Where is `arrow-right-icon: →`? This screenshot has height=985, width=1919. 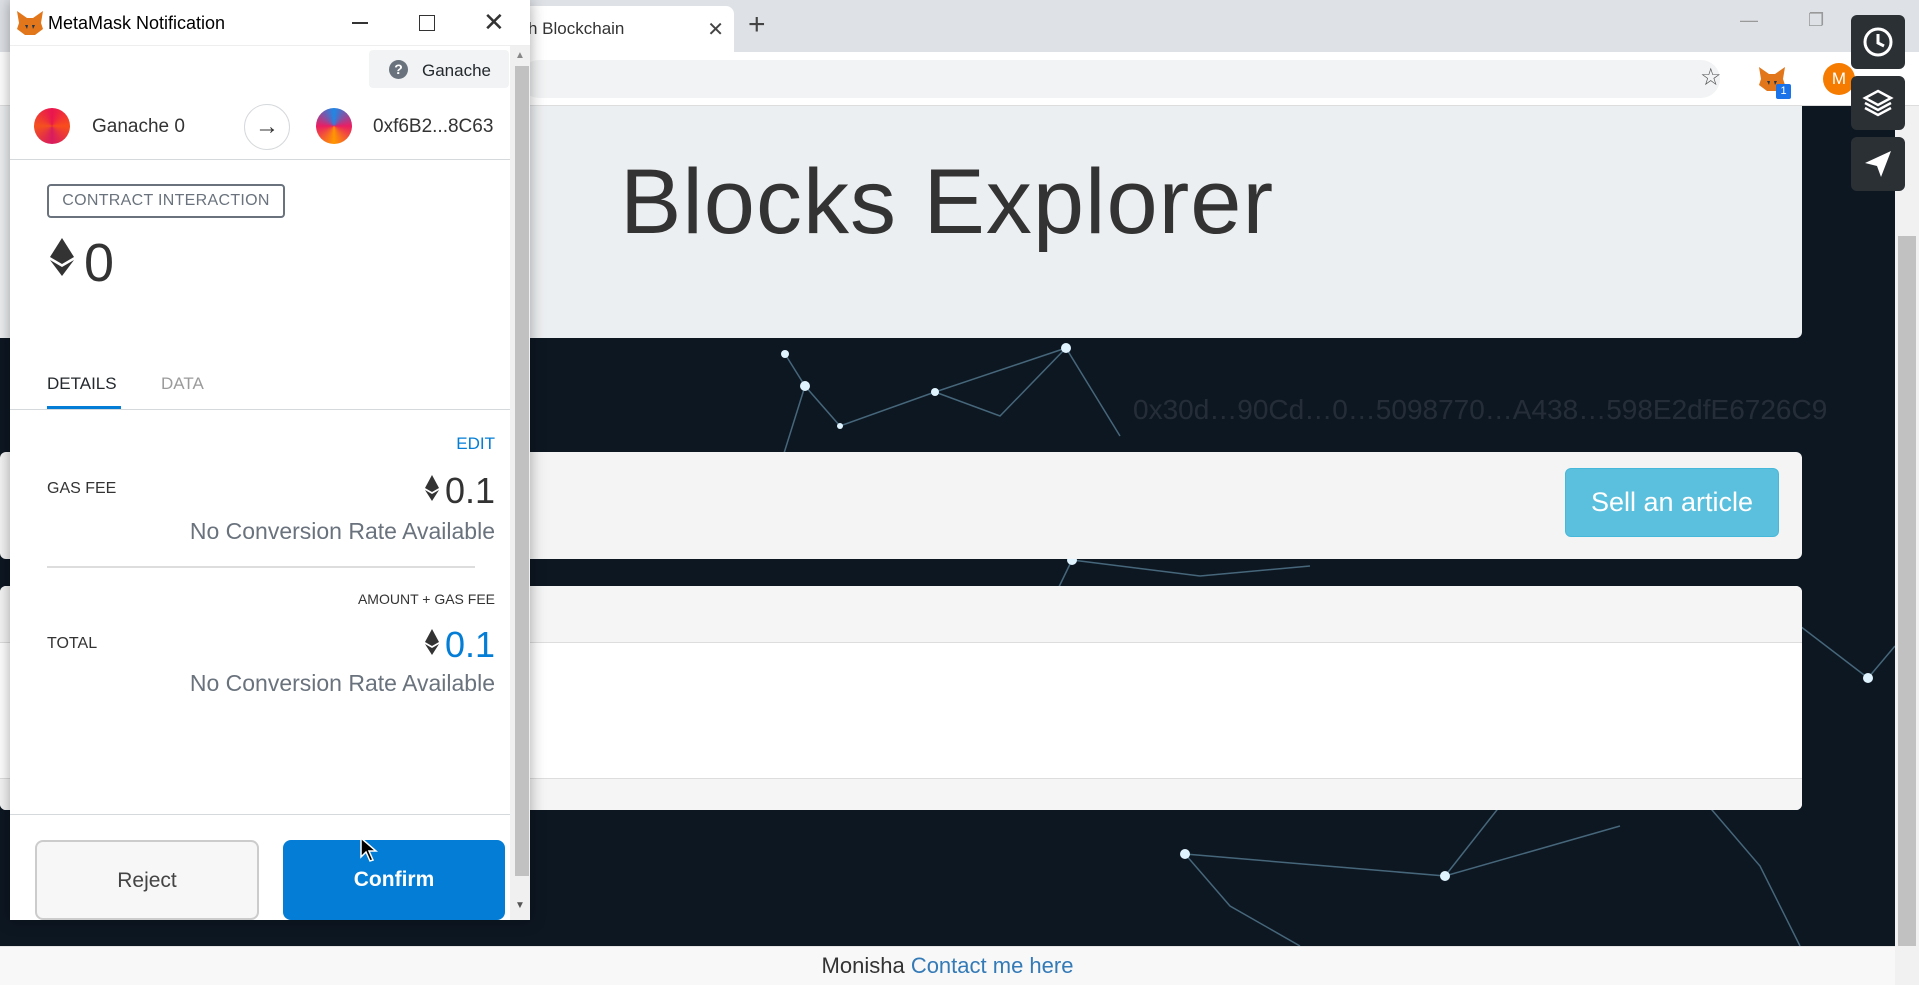
arrow-right-icon: → is located at coordinates (267, 127).